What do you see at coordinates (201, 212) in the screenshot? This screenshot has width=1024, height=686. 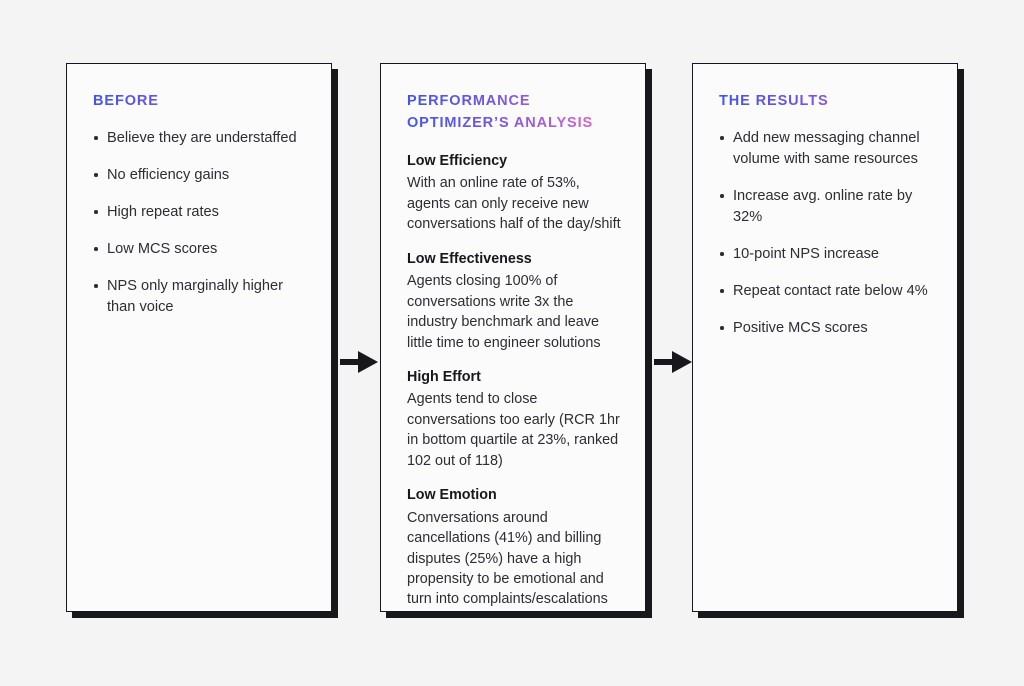 I see `list-item: High repeat rates` at bounding box center [201, 212].